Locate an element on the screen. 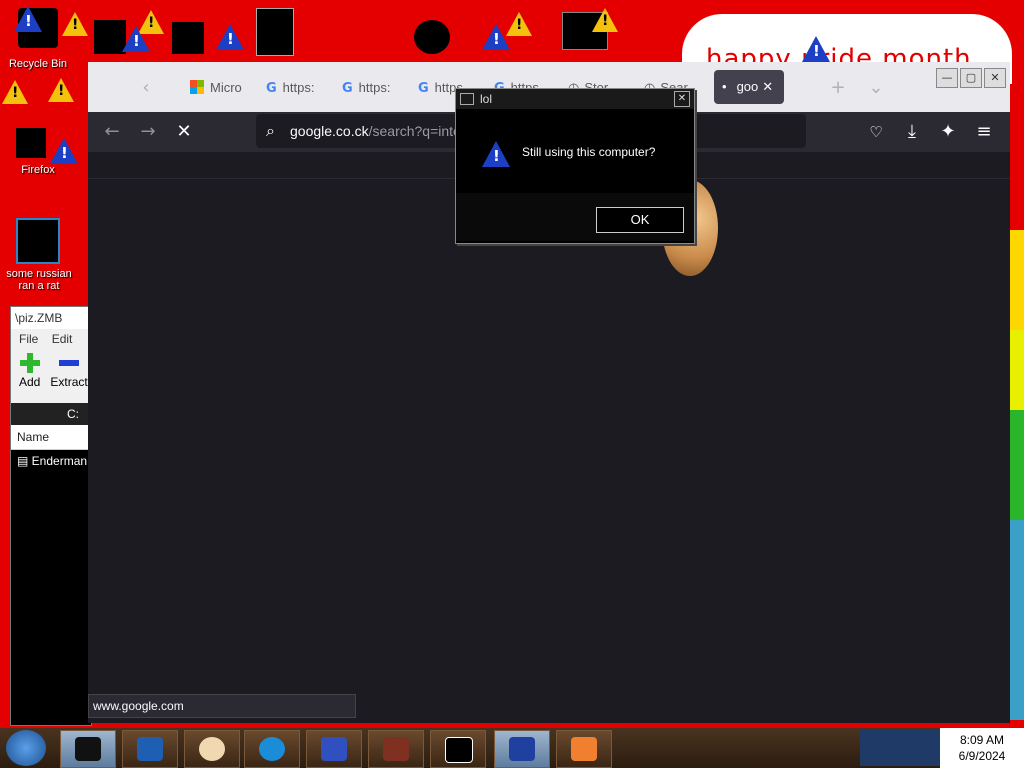  extract-label: Extract is located at coordinates (69, 382).